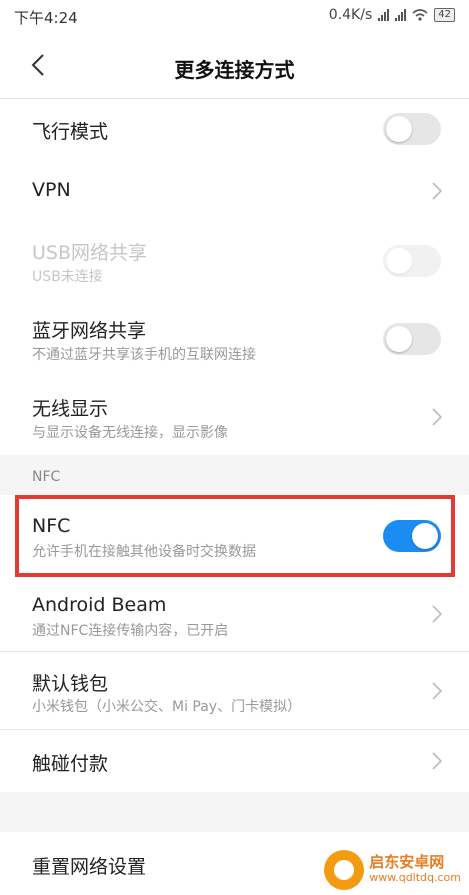  I want to click on app-header: 更多连接方式, so click(234, 66).